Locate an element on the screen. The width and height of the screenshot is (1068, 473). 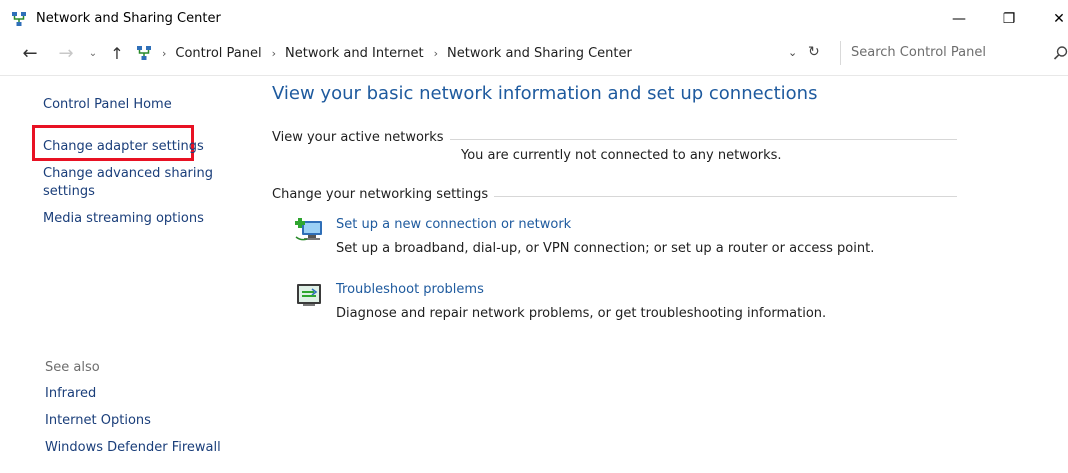
arrow-left-icon: ← is located at coordinates (30, 53).